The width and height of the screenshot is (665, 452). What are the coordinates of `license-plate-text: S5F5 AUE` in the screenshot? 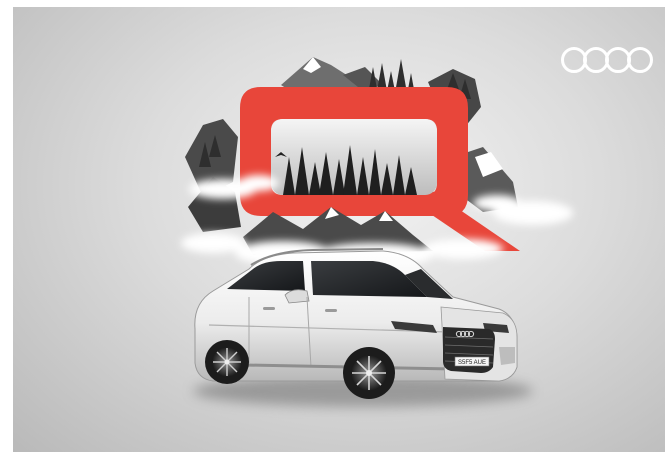 It's located at (472, 363).